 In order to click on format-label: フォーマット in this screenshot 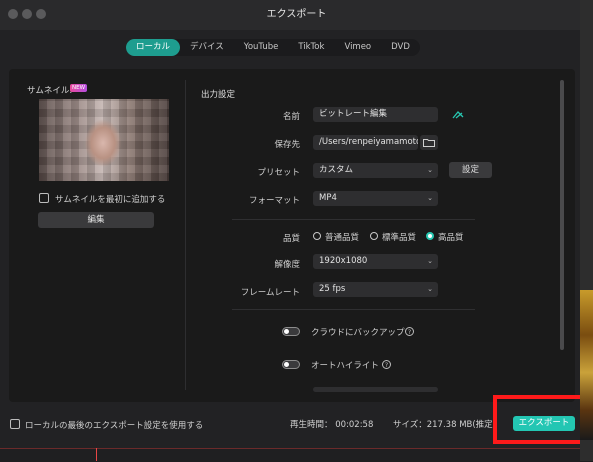, I will do `click(274, 201)`.